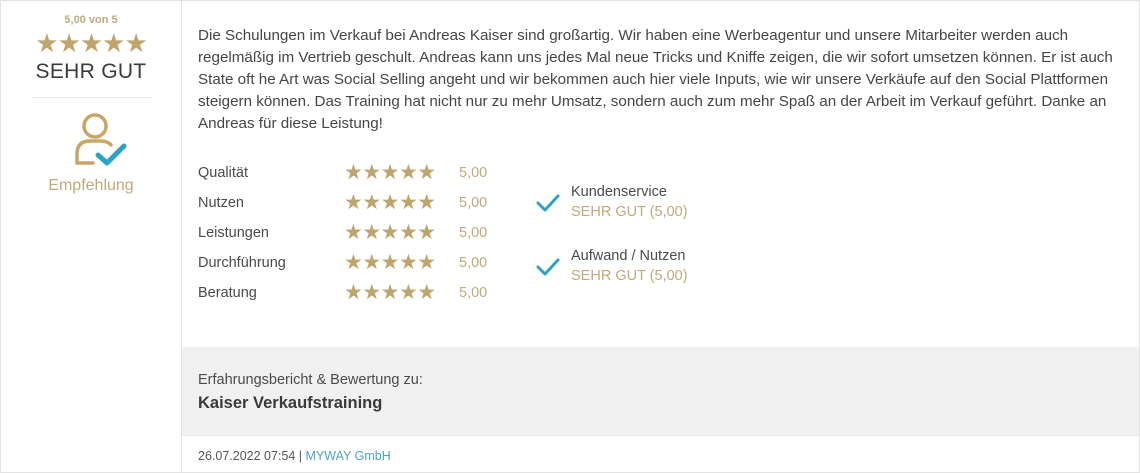 The width and height of the screenshot is (1140, 473). Describe the element at coordinates (223, 173) in the screenshot. I see `rating-name: Qualität` at that location.